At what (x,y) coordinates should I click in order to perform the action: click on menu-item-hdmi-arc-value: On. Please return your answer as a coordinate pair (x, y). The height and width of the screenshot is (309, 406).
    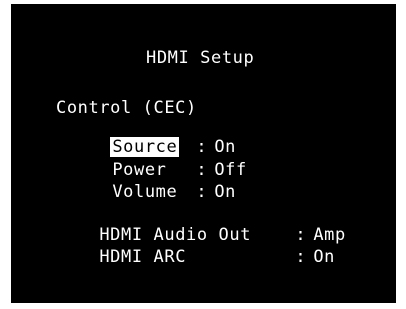
    Looking at the image, I should click on (324, 257).